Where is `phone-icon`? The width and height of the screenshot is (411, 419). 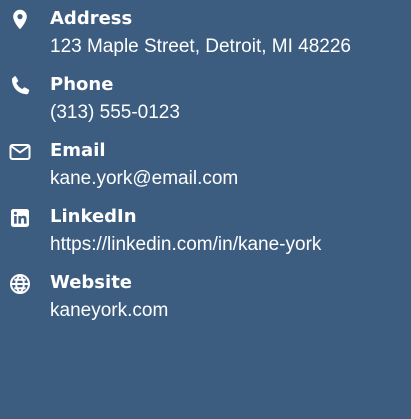
phone-icon is located at coordinates (20, 86).